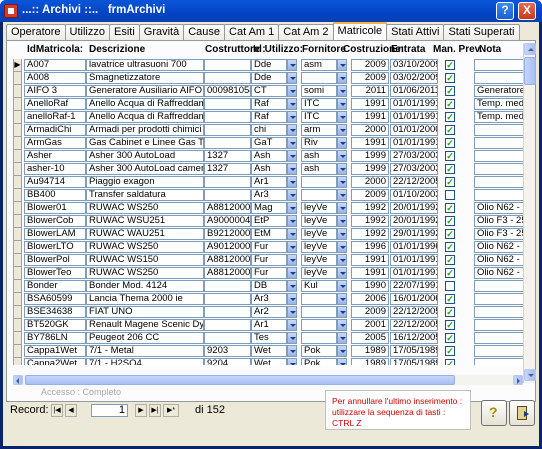 This screenshot has height=449, width=542. I want to click on descrizione-cell: RUWAC WSU251, so click(145, 221).